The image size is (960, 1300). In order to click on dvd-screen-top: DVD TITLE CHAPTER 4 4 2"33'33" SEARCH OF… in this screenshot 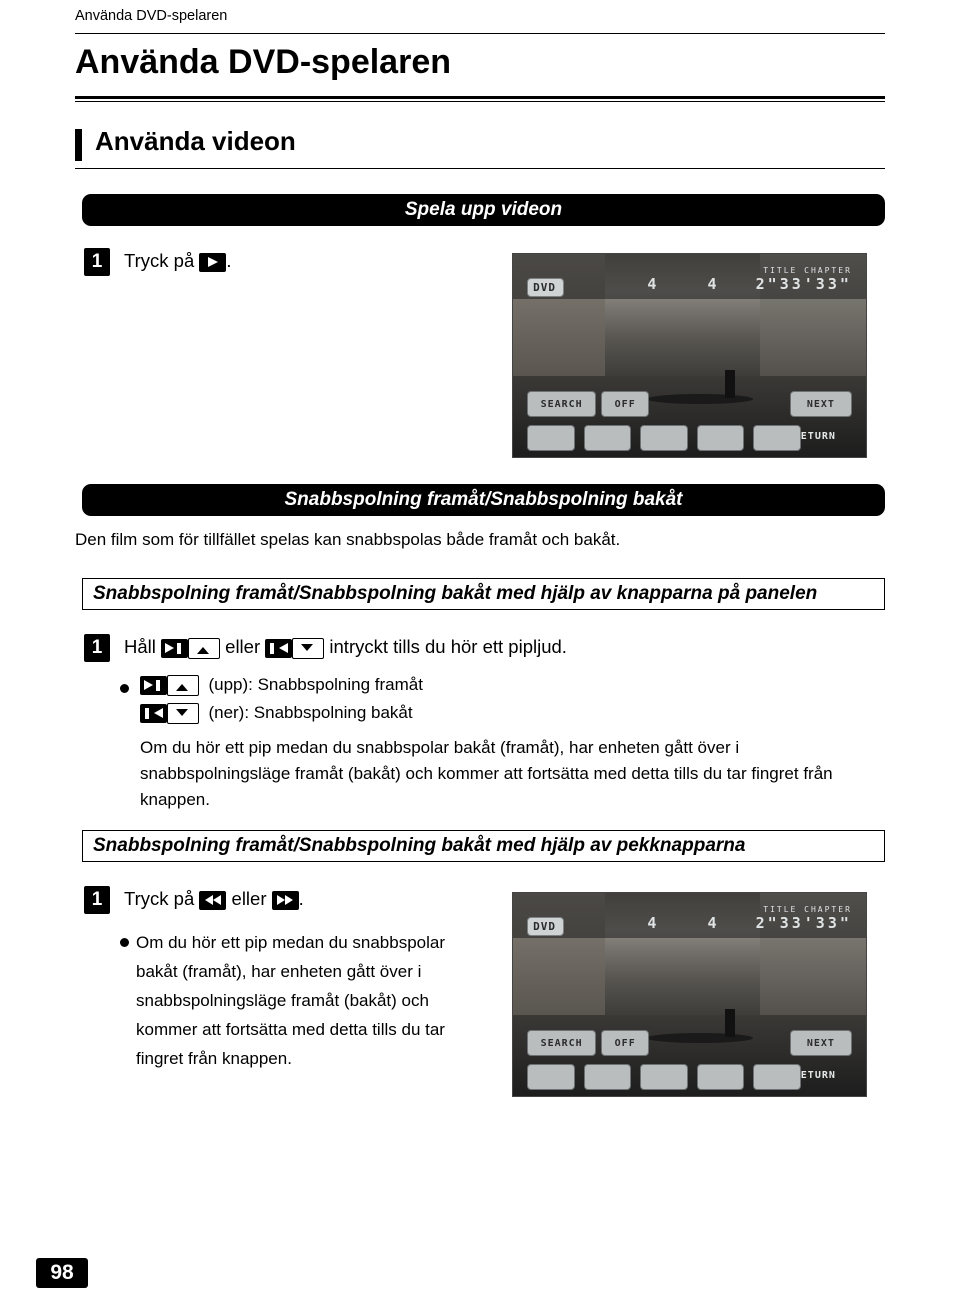, I will do `click(689, 355)`.